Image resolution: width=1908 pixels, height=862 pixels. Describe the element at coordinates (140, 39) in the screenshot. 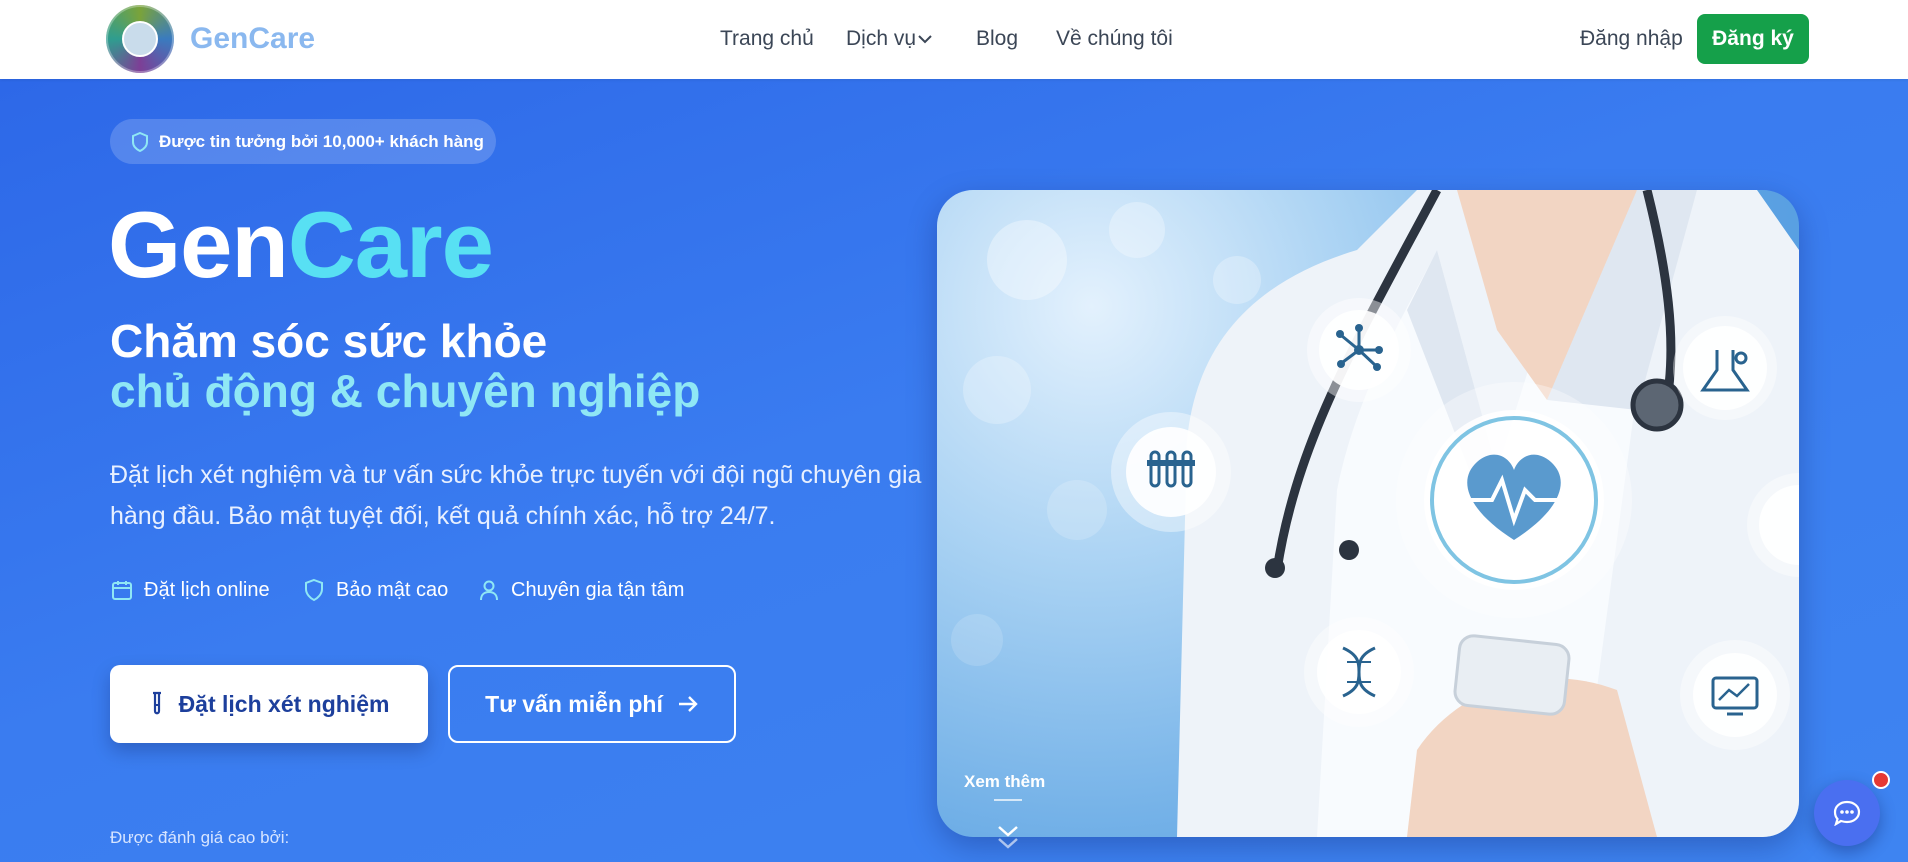

I see `gencare-logo-icon` at that location.